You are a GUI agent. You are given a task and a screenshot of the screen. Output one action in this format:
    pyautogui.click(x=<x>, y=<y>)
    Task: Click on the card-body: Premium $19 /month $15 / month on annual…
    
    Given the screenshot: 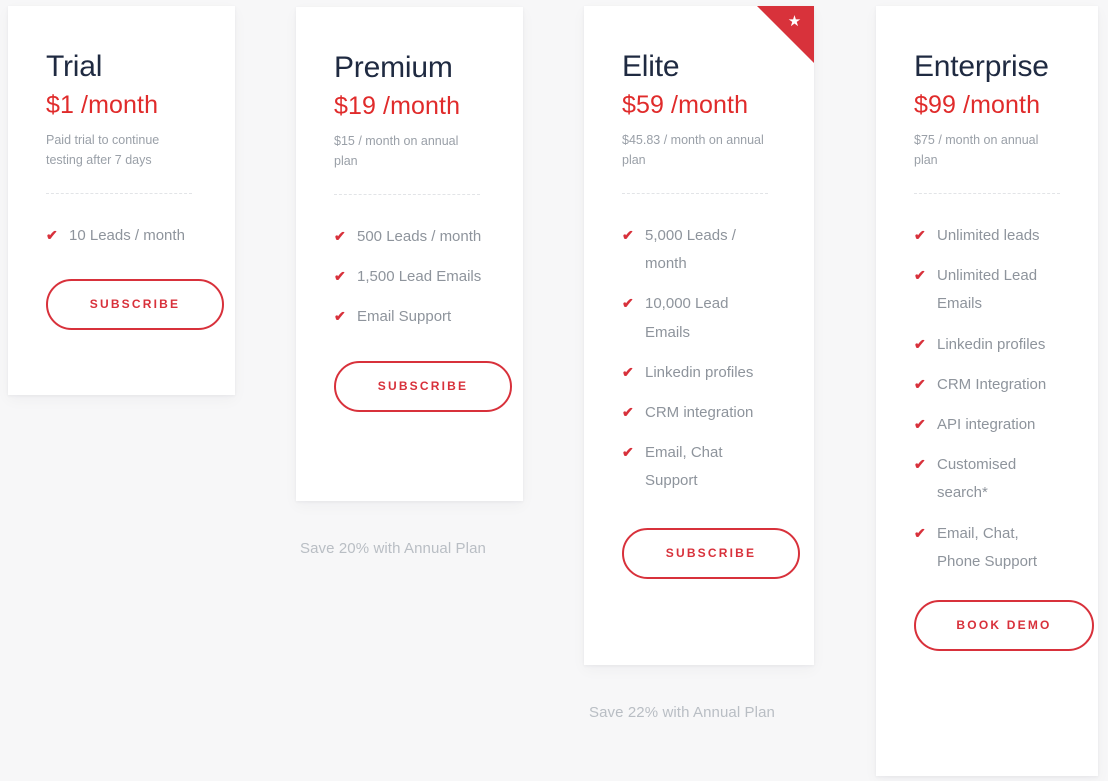 What is the action you would take?
    pyautogui.click(x=409, y=254)
    